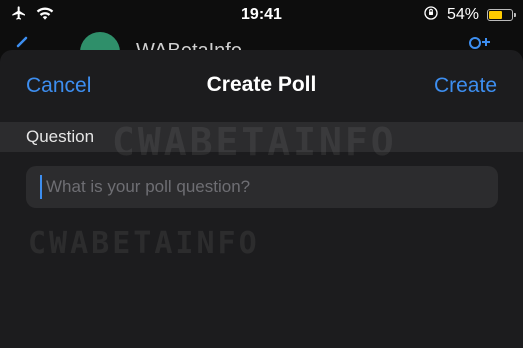 The image size is (523, 348). I want to click on create-button: Create, so click(465, 86).